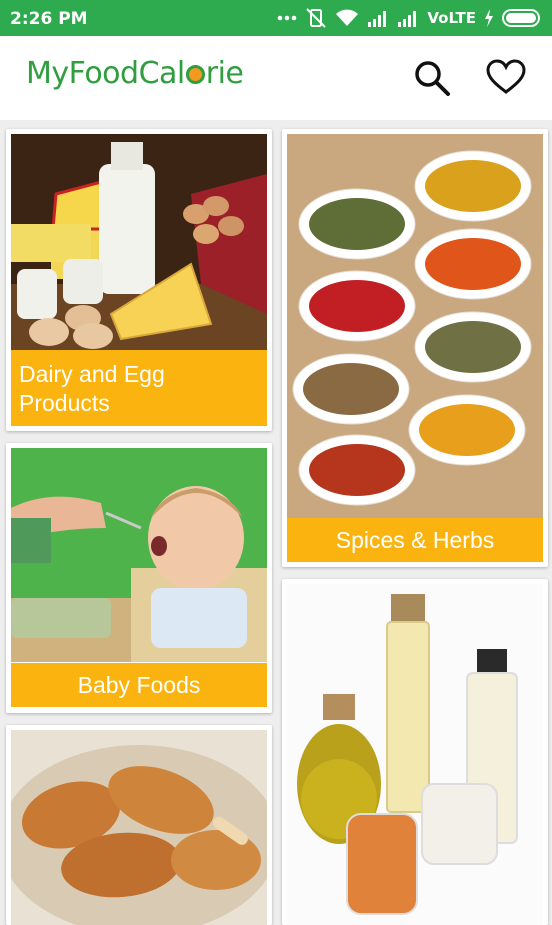  Describe the element at coordinates (276, 18) in the screenshot. I see `status-bar: 2:26 PM VoLTE` at that location.